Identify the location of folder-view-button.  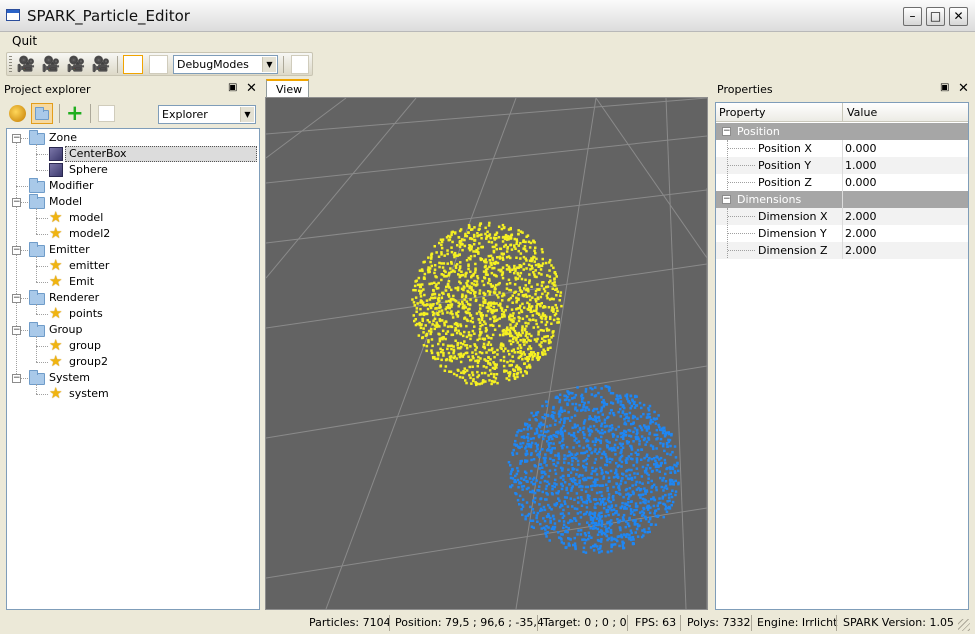
(42, 113).